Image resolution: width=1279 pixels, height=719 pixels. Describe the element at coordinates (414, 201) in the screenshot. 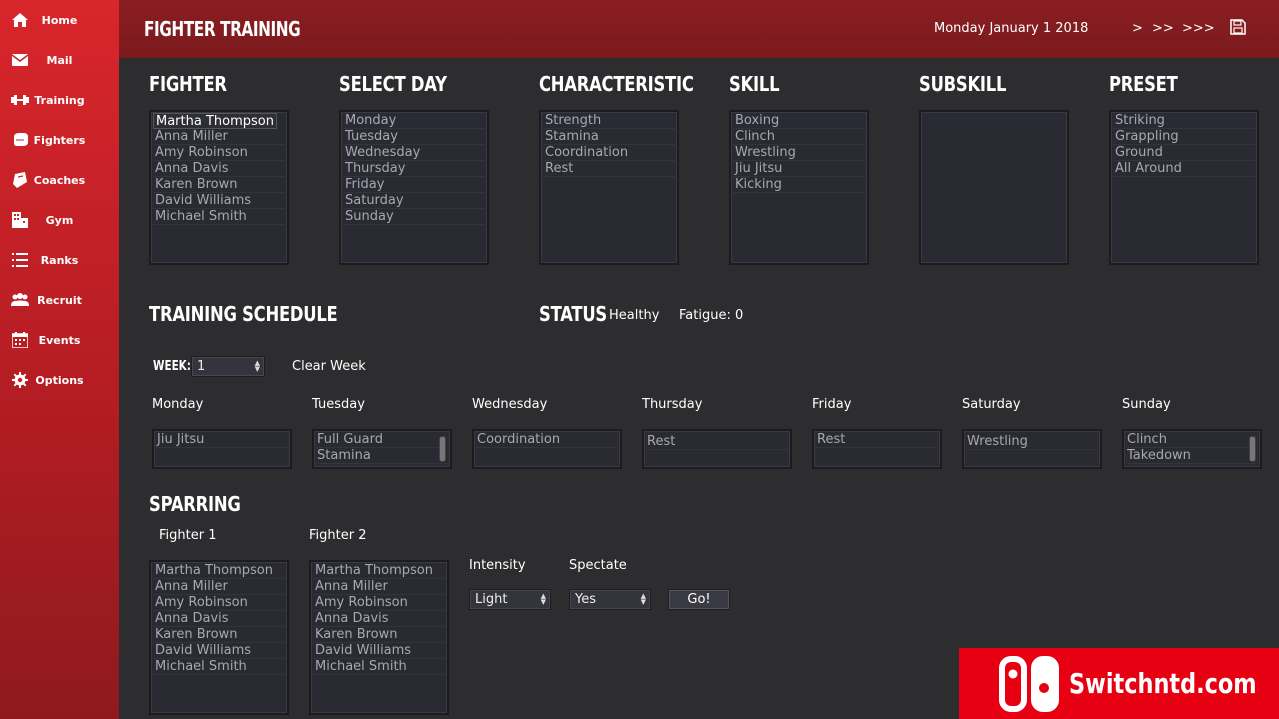

I see `day-option: Saturday` at that location.